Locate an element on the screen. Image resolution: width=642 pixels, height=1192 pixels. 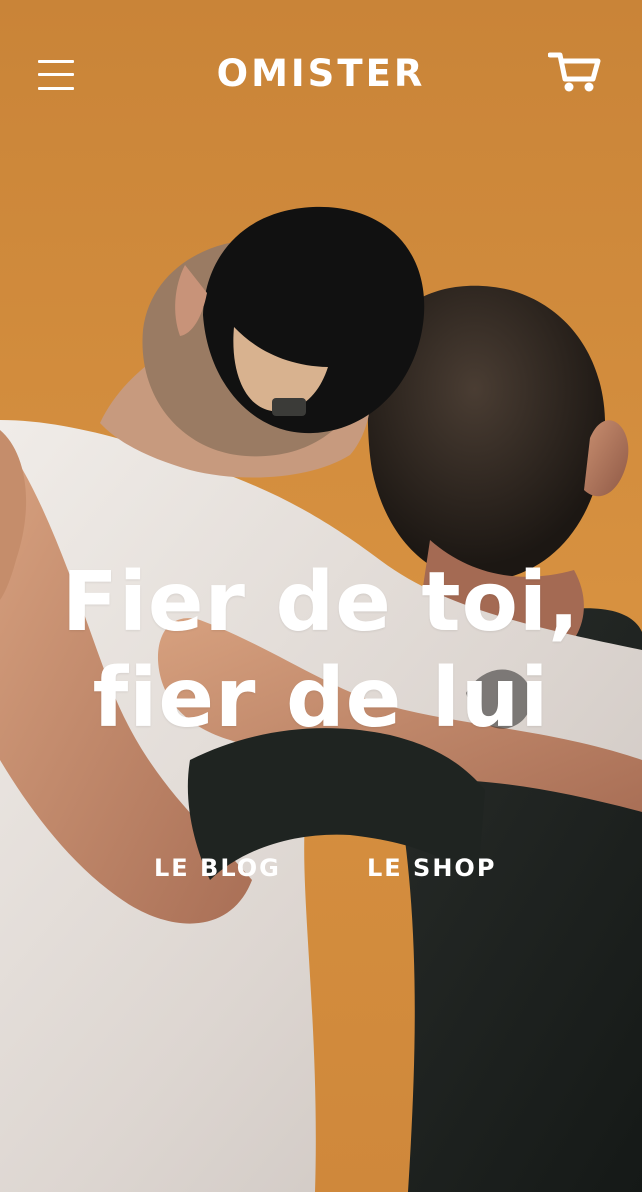
top-navigation-bar: OMISTER is located at coordinates (321, 75).